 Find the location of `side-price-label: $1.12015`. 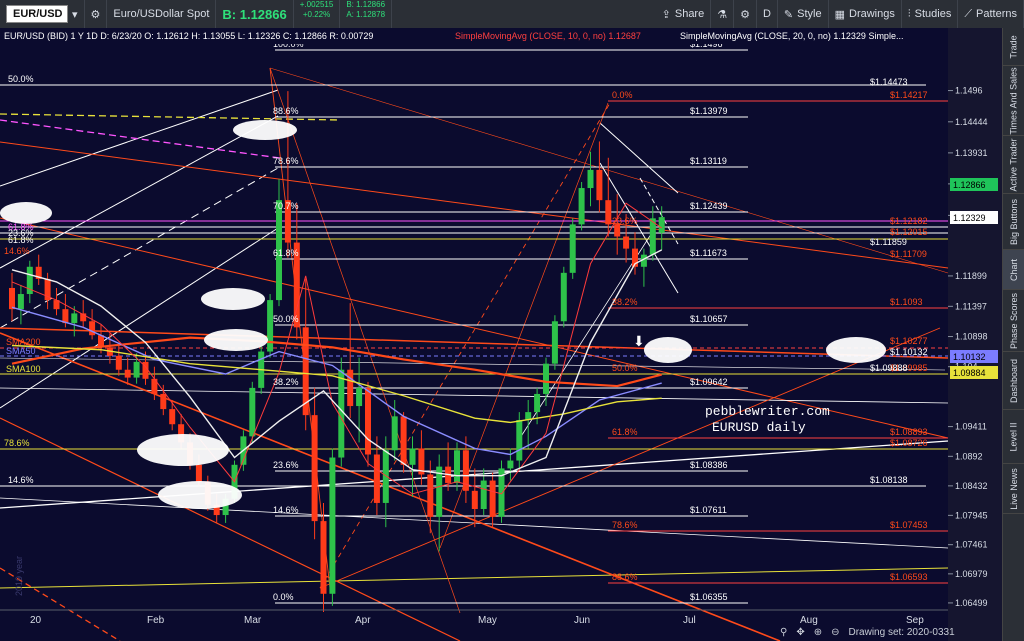

side-price-label: $1.12015 is located at coordinates (909, 232).